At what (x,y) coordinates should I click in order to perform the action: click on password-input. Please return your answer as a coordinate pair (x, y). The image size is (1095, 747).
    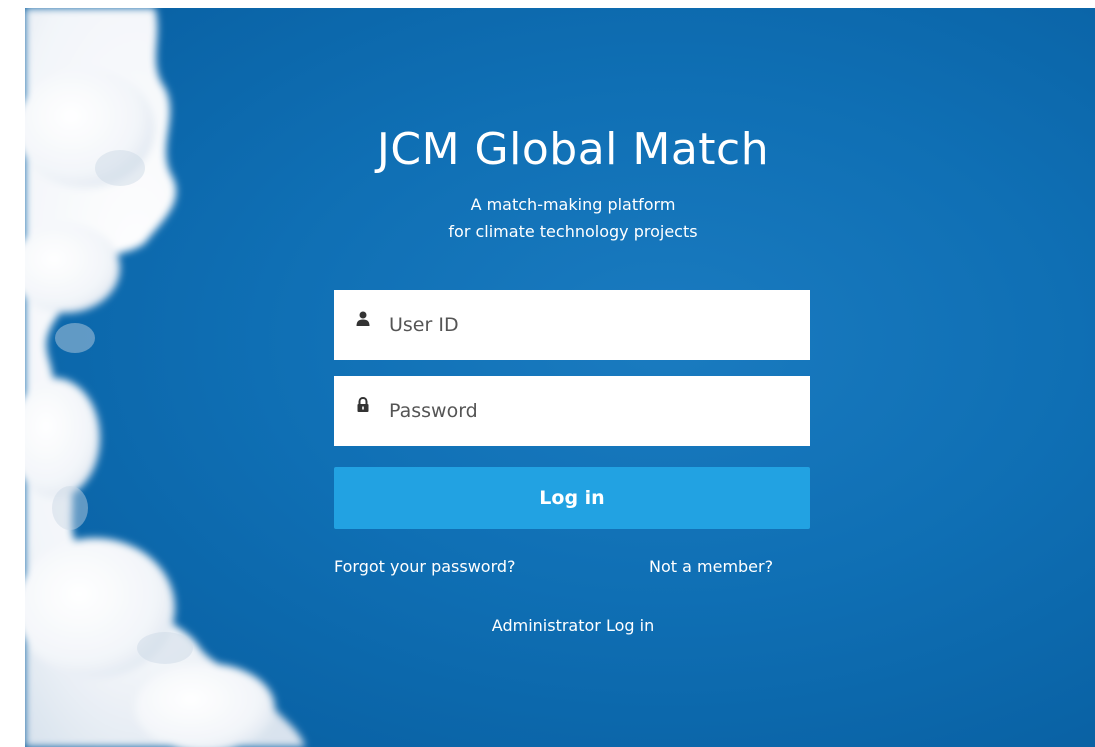
    Looking at the image, I should click on (589, 411).